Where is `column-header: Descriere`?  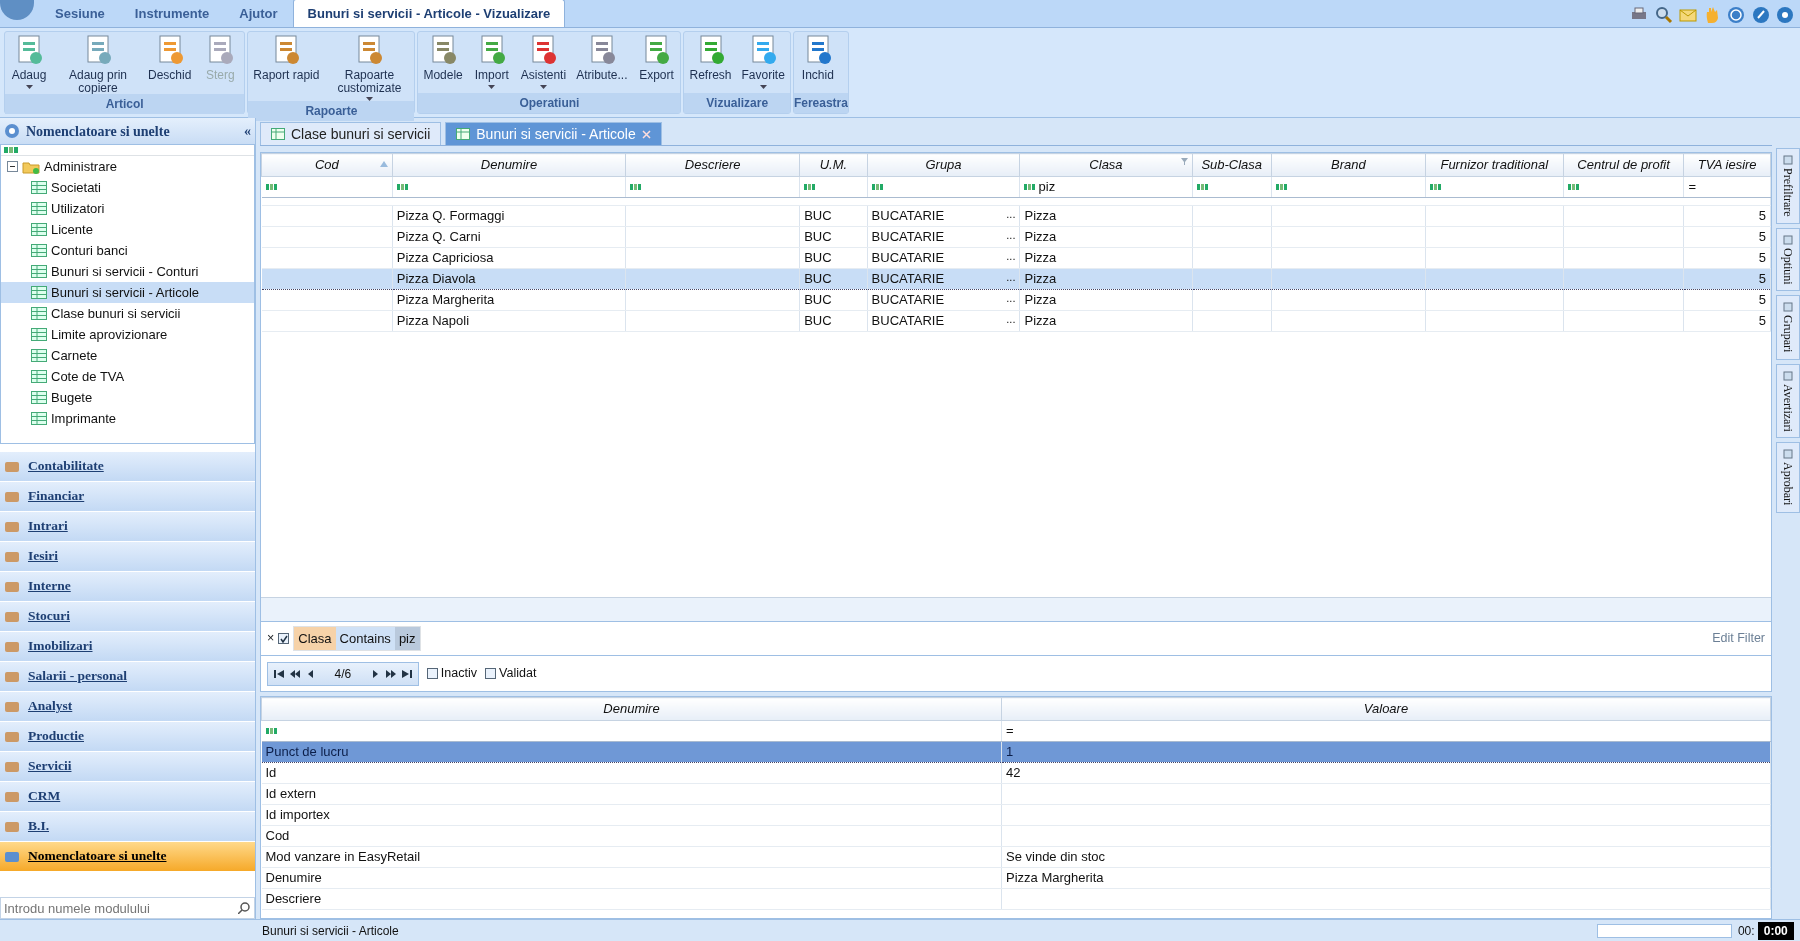
column-header: Descriere is located at coordinates (712, 164).